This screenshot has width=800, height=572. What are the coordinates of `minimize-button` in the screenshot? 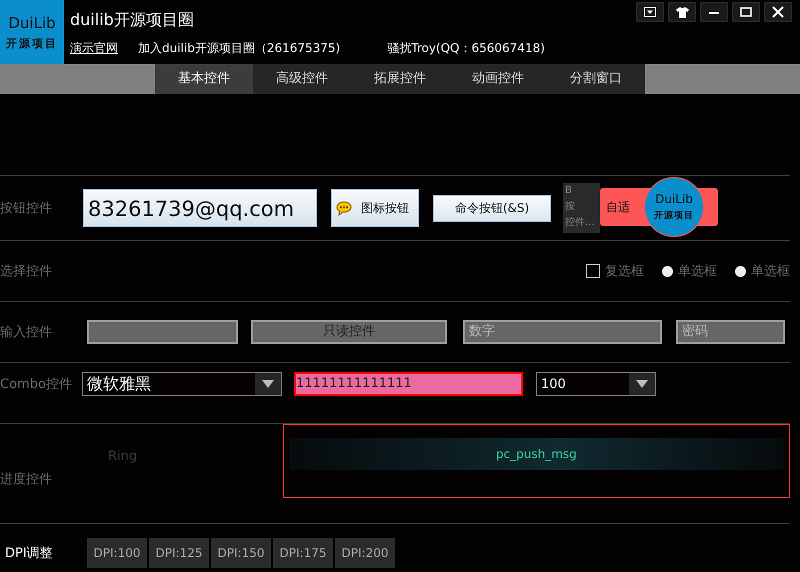 It's located at (714, 12).